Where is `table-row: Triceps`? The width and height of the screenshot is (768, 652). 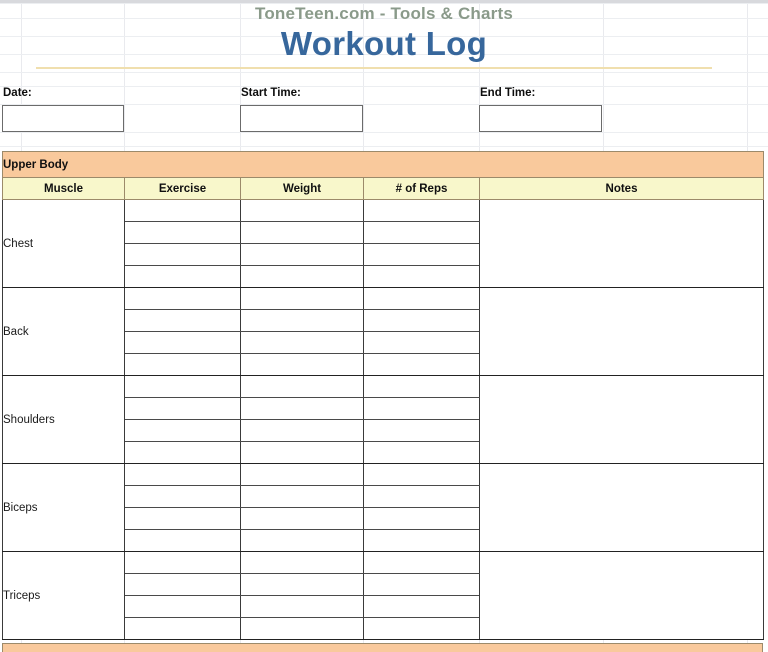
table-row: Triceps is located at coordinates (383, 595).